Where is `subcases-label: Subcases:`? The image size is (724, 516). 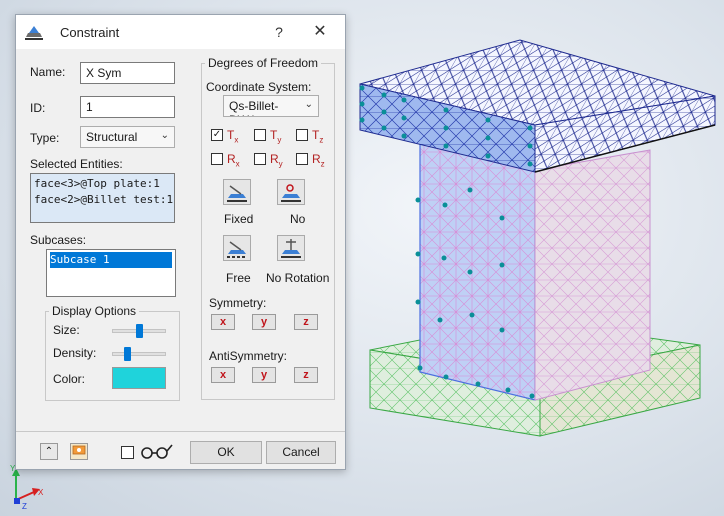
subcases-label: Subcases: is located at coordinates (58, 240).